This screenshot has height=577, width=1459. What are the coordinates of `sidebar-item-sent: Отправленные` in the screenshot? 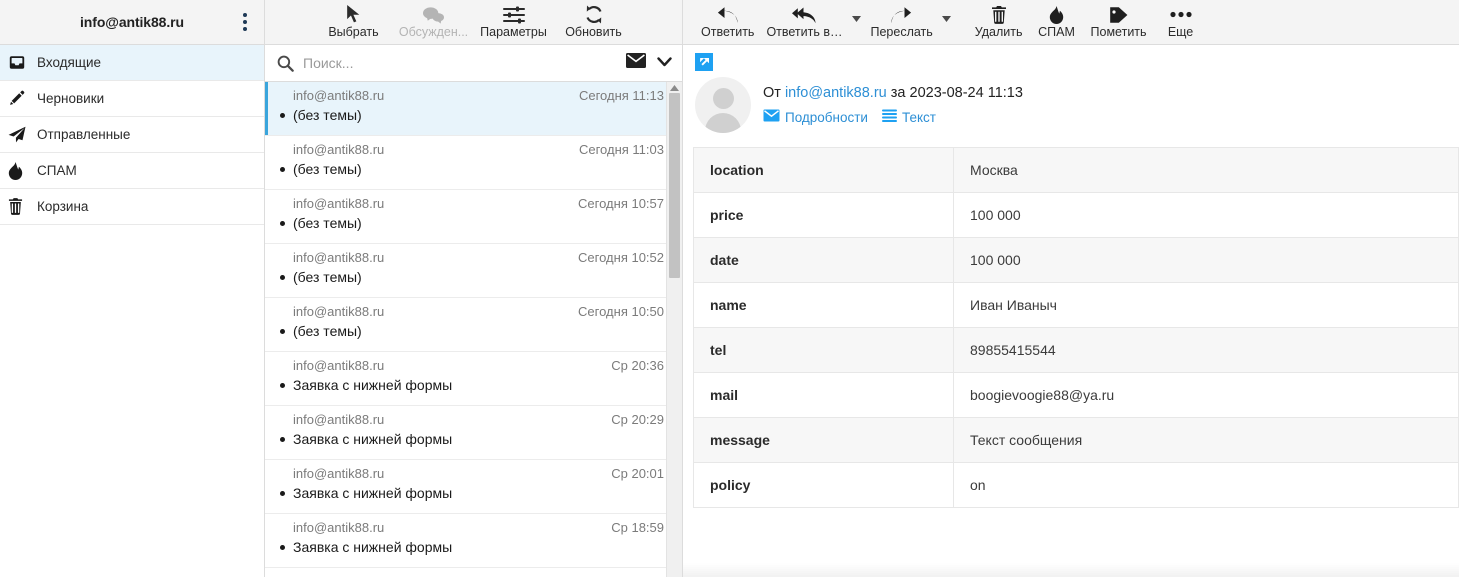 It's located at (132, 135).